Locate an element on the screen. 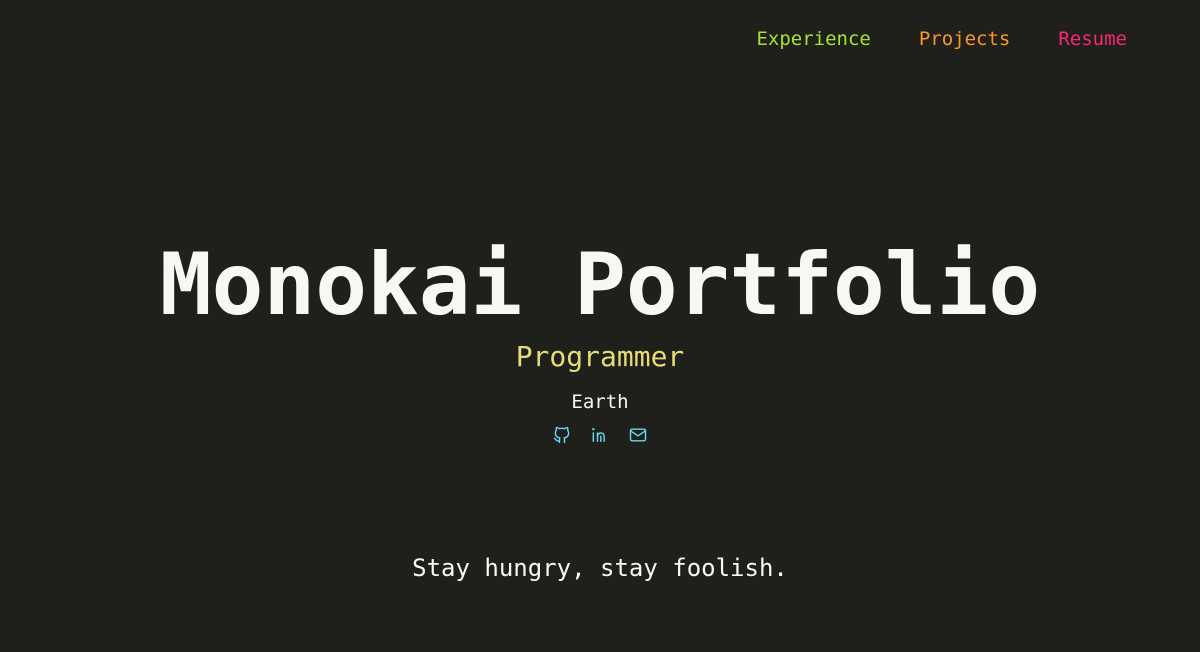  linkedin-link is located at coordinates (600, 435).